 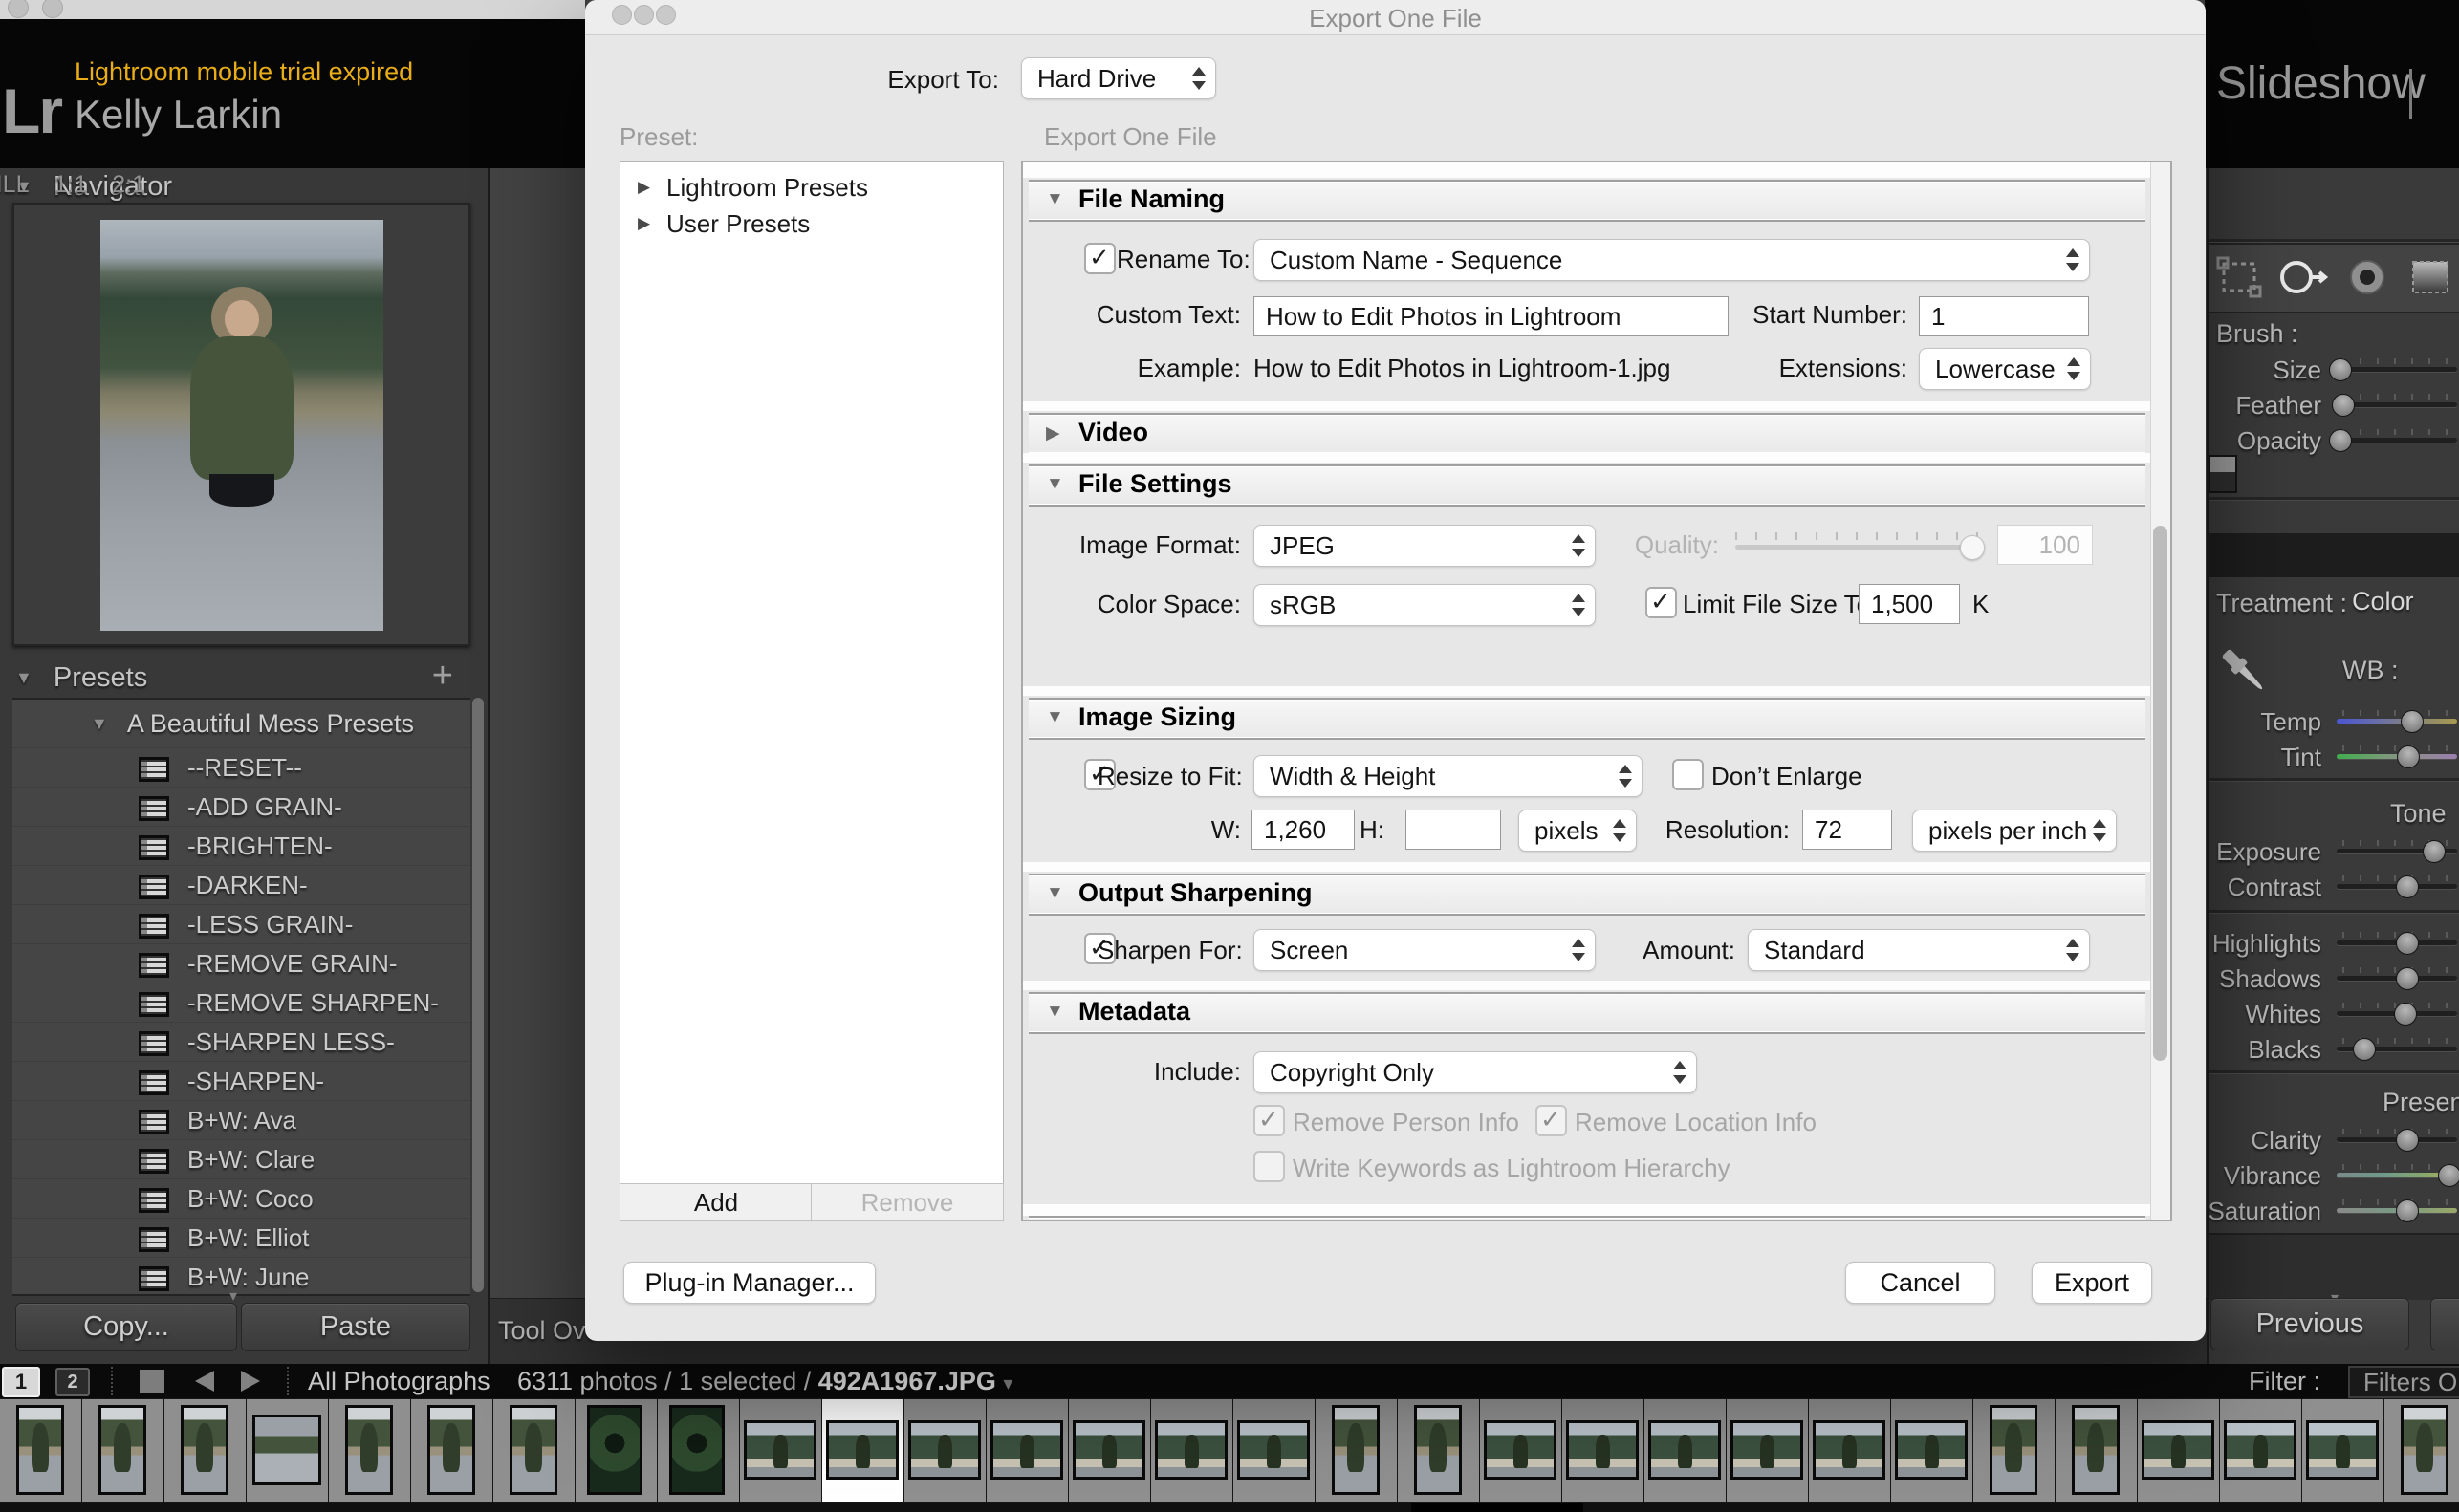 What do you see at coordinates (1671, 260) in the screenshot?
I see `rename-template-dropdown: Custom Name - Sequence` at bounding box center [1671, 260].